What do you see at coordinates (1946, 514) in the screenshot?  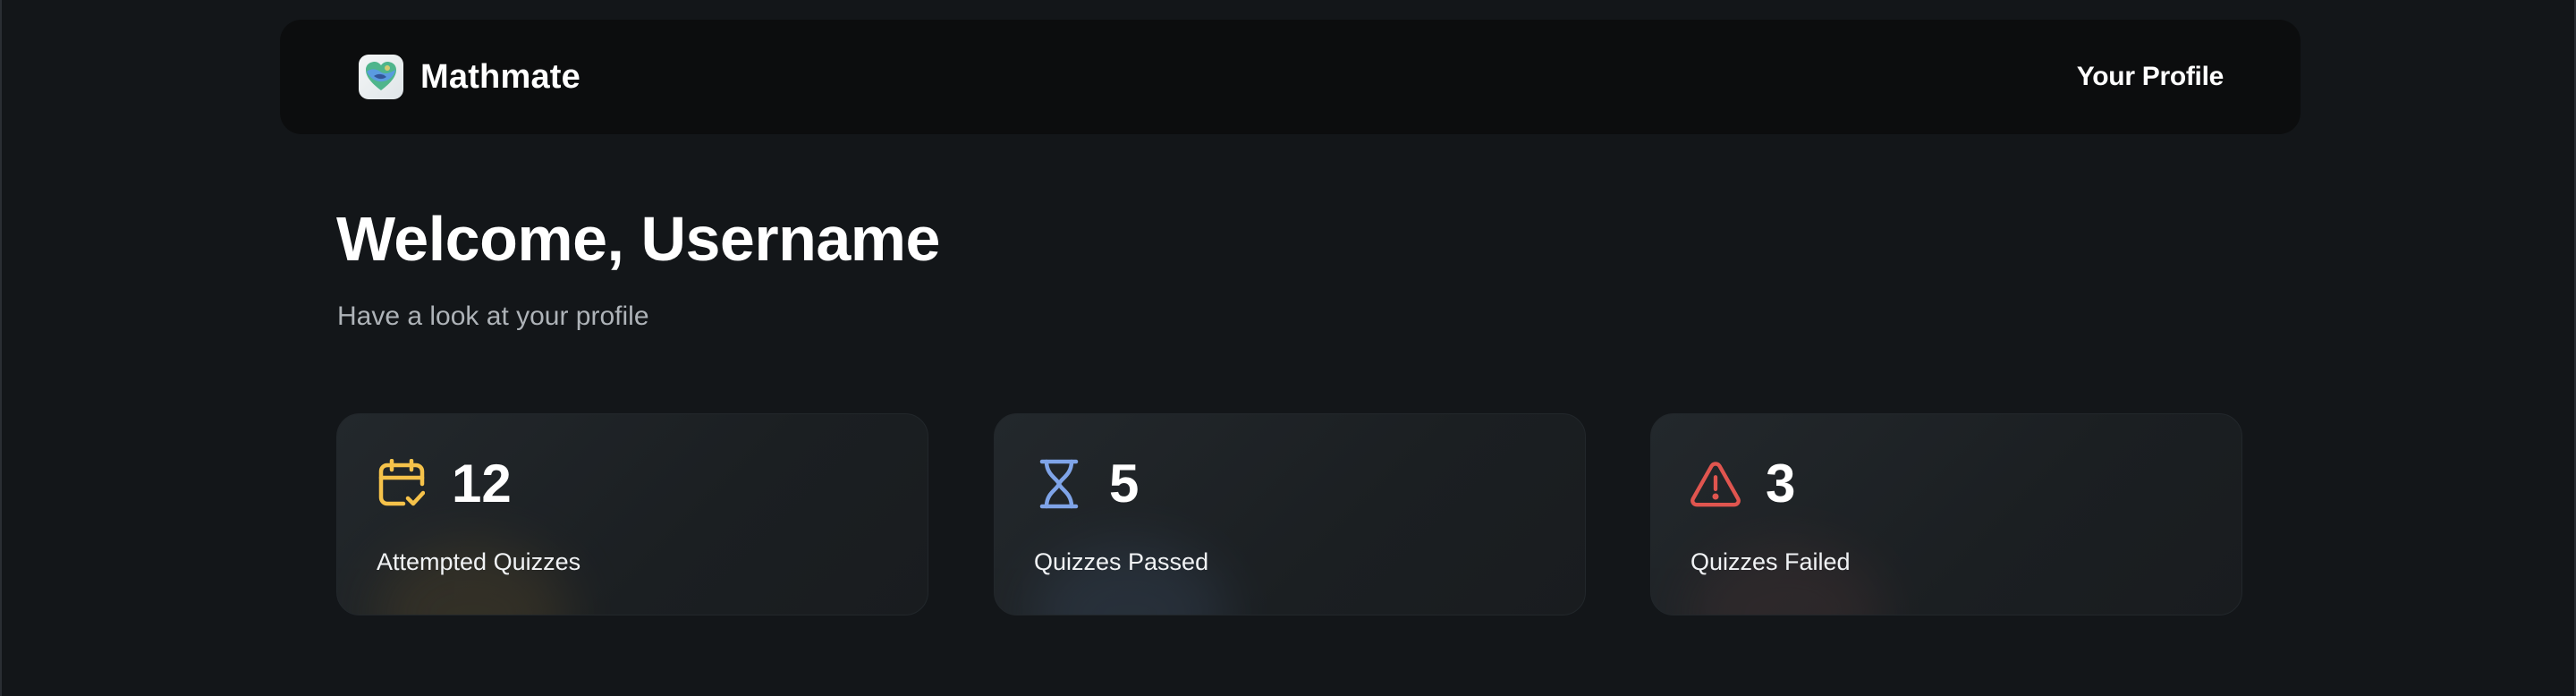 I see `stat-card-failed: 3 Quizzes Failed` at bounding box center [1946, 514].